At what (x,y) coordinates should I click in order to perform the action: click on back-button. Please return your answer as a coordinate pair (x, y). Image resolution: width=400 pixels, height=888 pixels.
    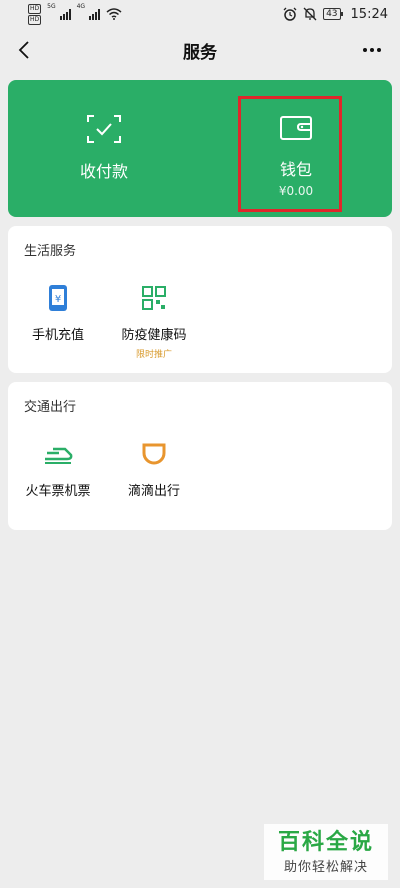
    Looking at the image, I should click on (24, 50).